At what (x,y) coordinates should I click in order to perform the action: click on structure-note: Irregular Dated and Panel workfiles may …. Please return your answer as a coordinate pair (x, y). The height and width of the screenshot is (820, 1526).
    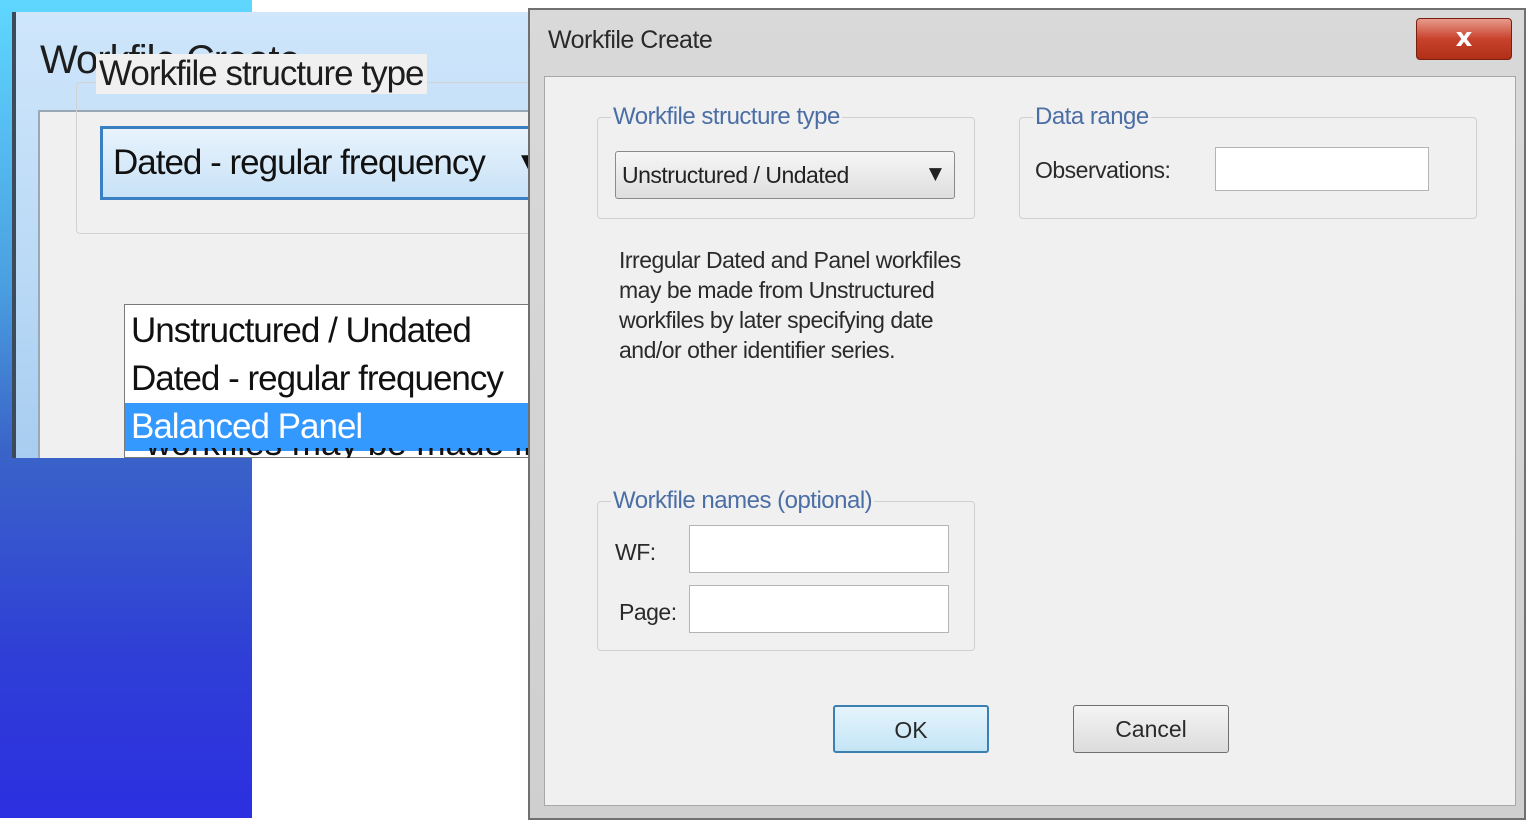
    Looking at the image, I should click on (790, 305).